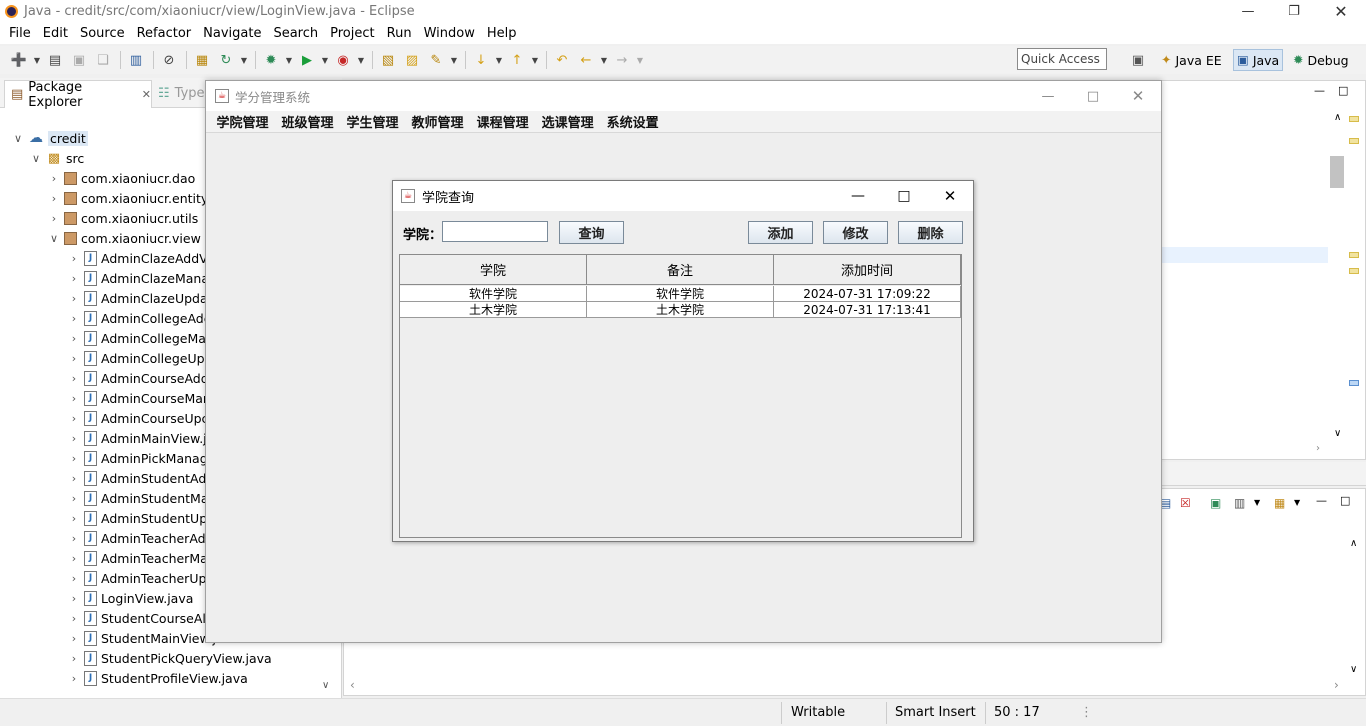  What do you see at coordinates (325, 686) in the screenshot?
I see `scroll-down-arrow-icon: ∨` at bounding box center [325, 686].